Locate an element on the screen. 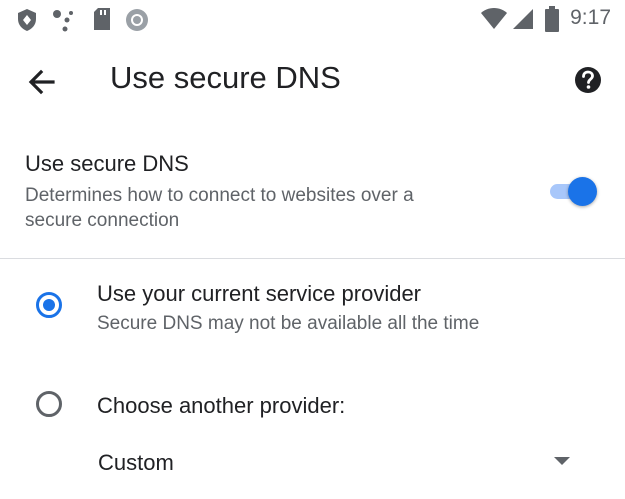 The width and height of the screenshot is (625, 499). back-button is located at coordinates (42, 82).